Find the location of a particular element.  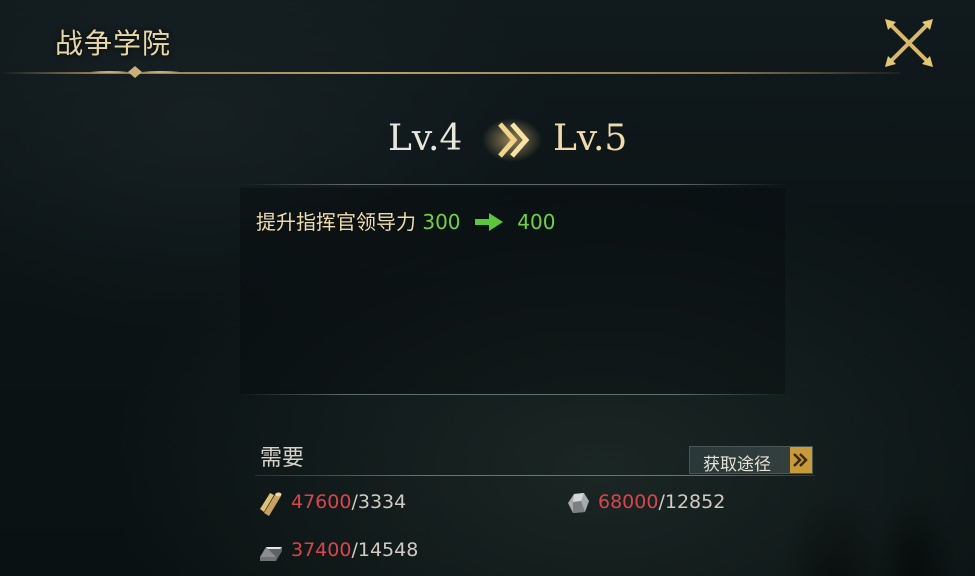

background-trees is located at coordinates (845, 476).